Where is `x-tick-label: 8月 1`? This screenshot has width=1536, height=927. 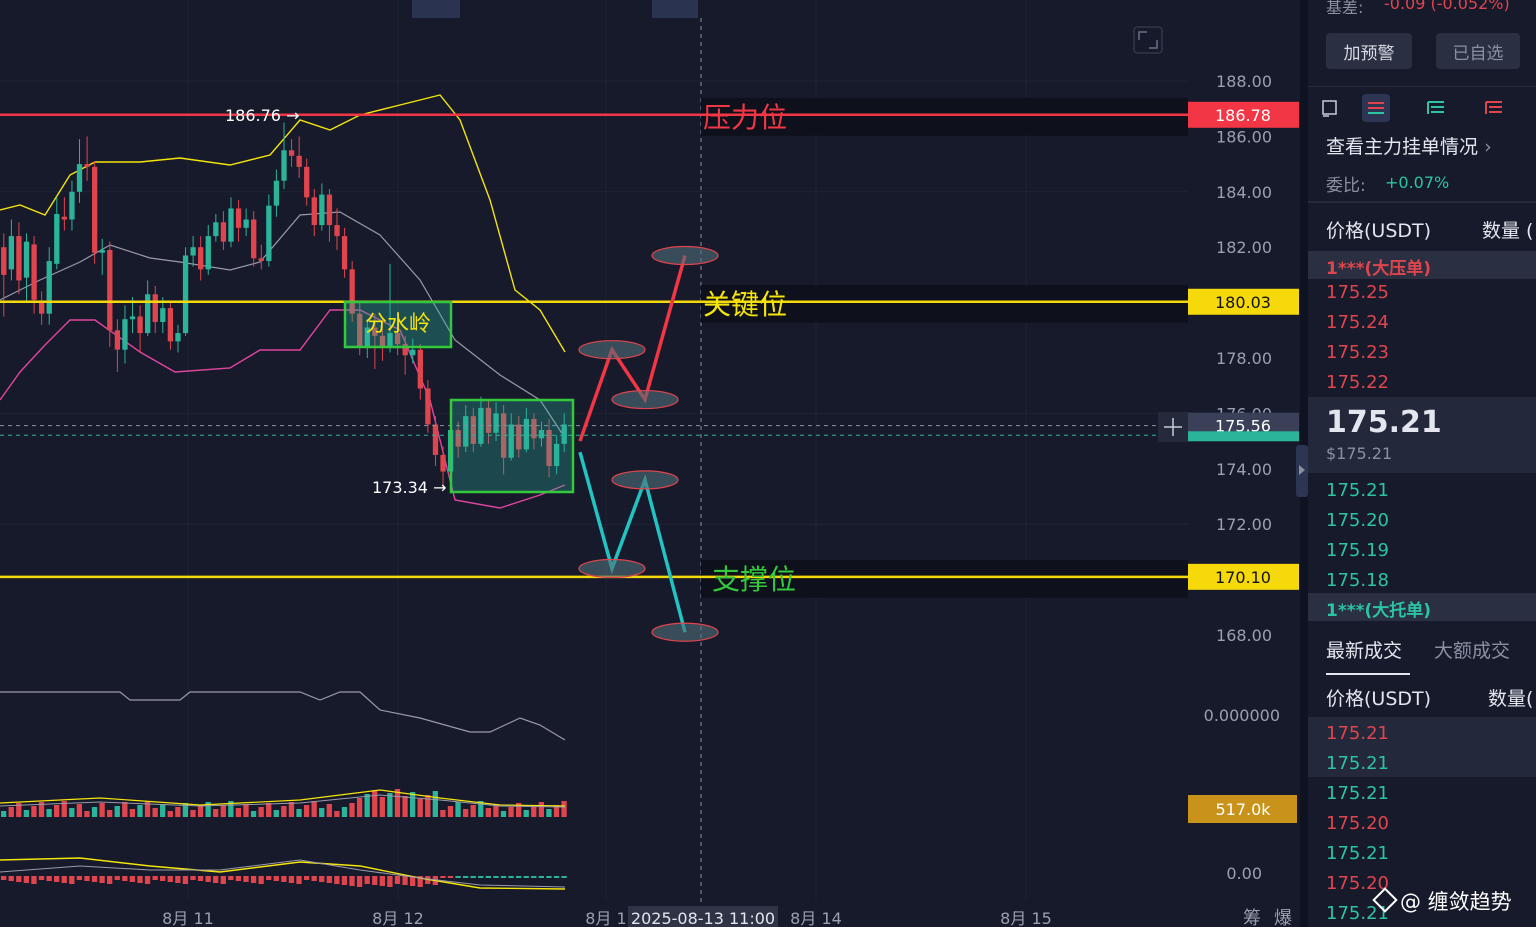
x-tick-label: 8月 1 is located at coordinates (605, 918).